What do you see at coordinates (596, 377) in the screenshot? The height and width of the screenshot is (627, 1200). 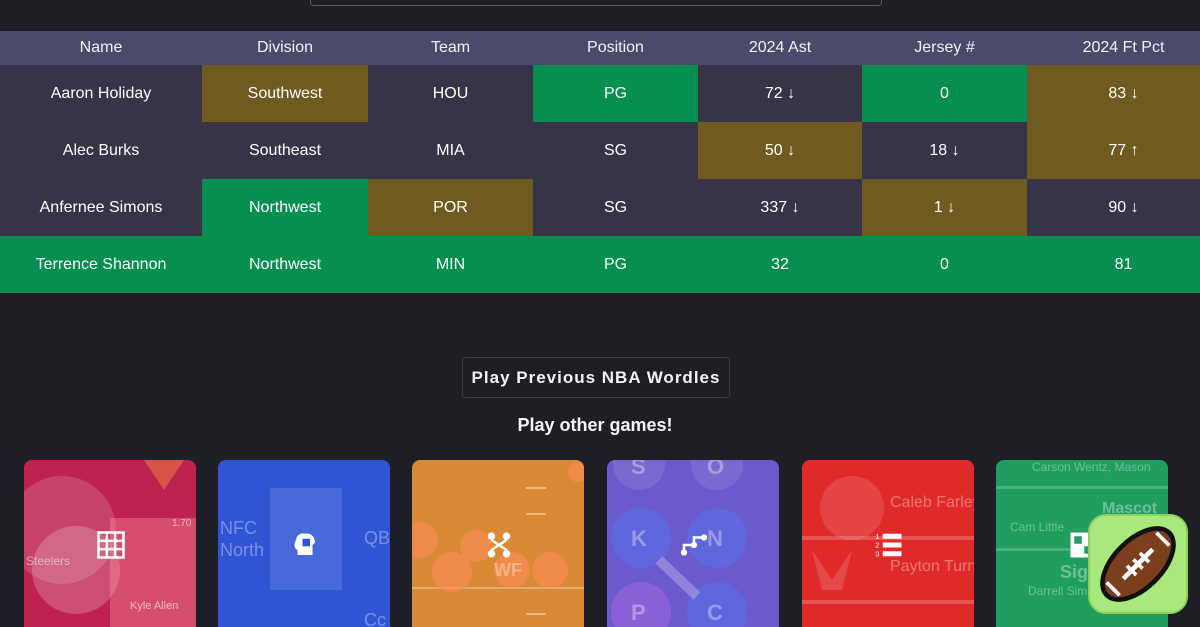 I see `play-previous-button: Play Previous NBA Wordles` at bounding box center [596, 377].